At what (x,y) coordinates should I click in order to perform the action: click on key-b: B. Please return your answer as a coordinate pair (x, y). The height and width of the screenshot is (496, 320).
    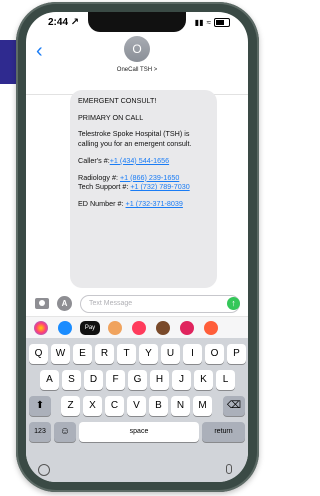
    Looking at the image, I should click on (158, 406).